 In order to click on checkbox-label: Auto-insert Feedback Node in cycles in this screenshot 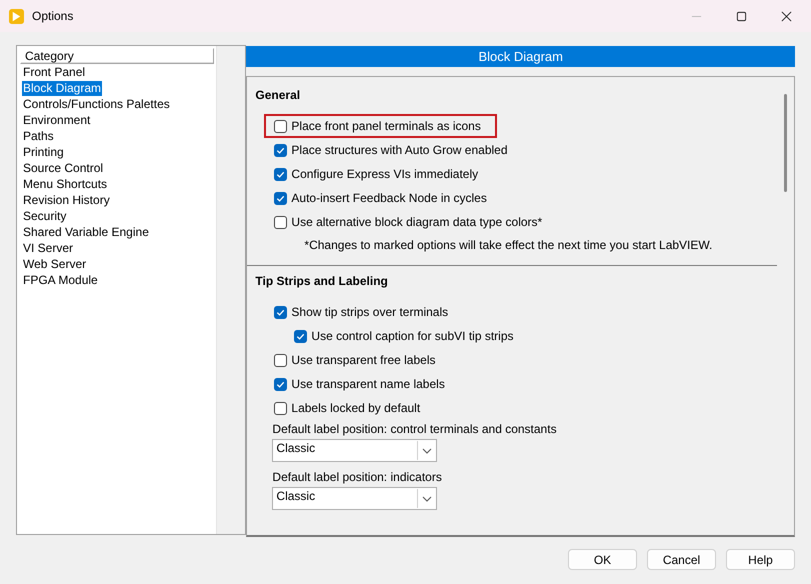, I will do `click(389, 198)`.